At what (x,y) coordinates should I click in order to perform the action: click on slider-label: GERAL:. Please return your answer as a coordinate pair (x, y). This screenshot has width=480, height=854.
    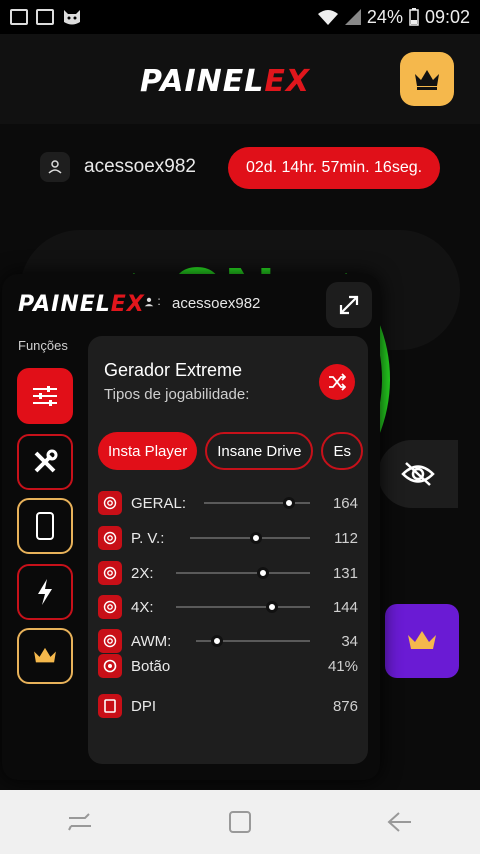
    Looking at the image, I should click on (159, 503).